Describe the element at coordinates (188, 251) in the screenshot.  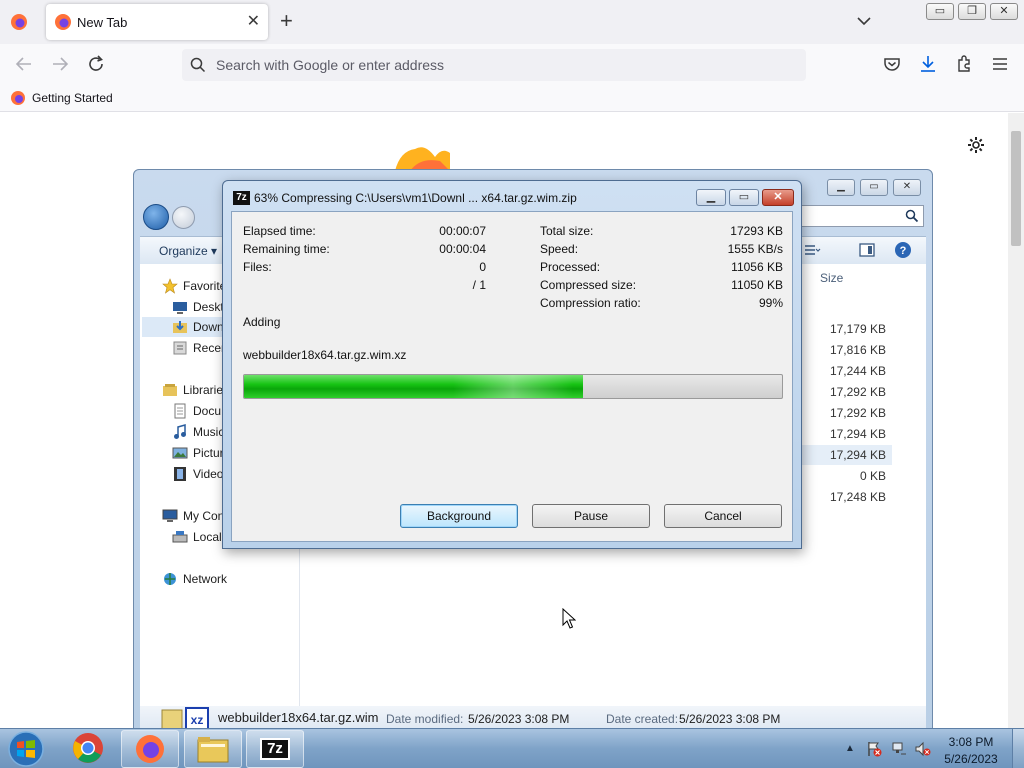
I see `organize-menu: Organize ▾` at that location.